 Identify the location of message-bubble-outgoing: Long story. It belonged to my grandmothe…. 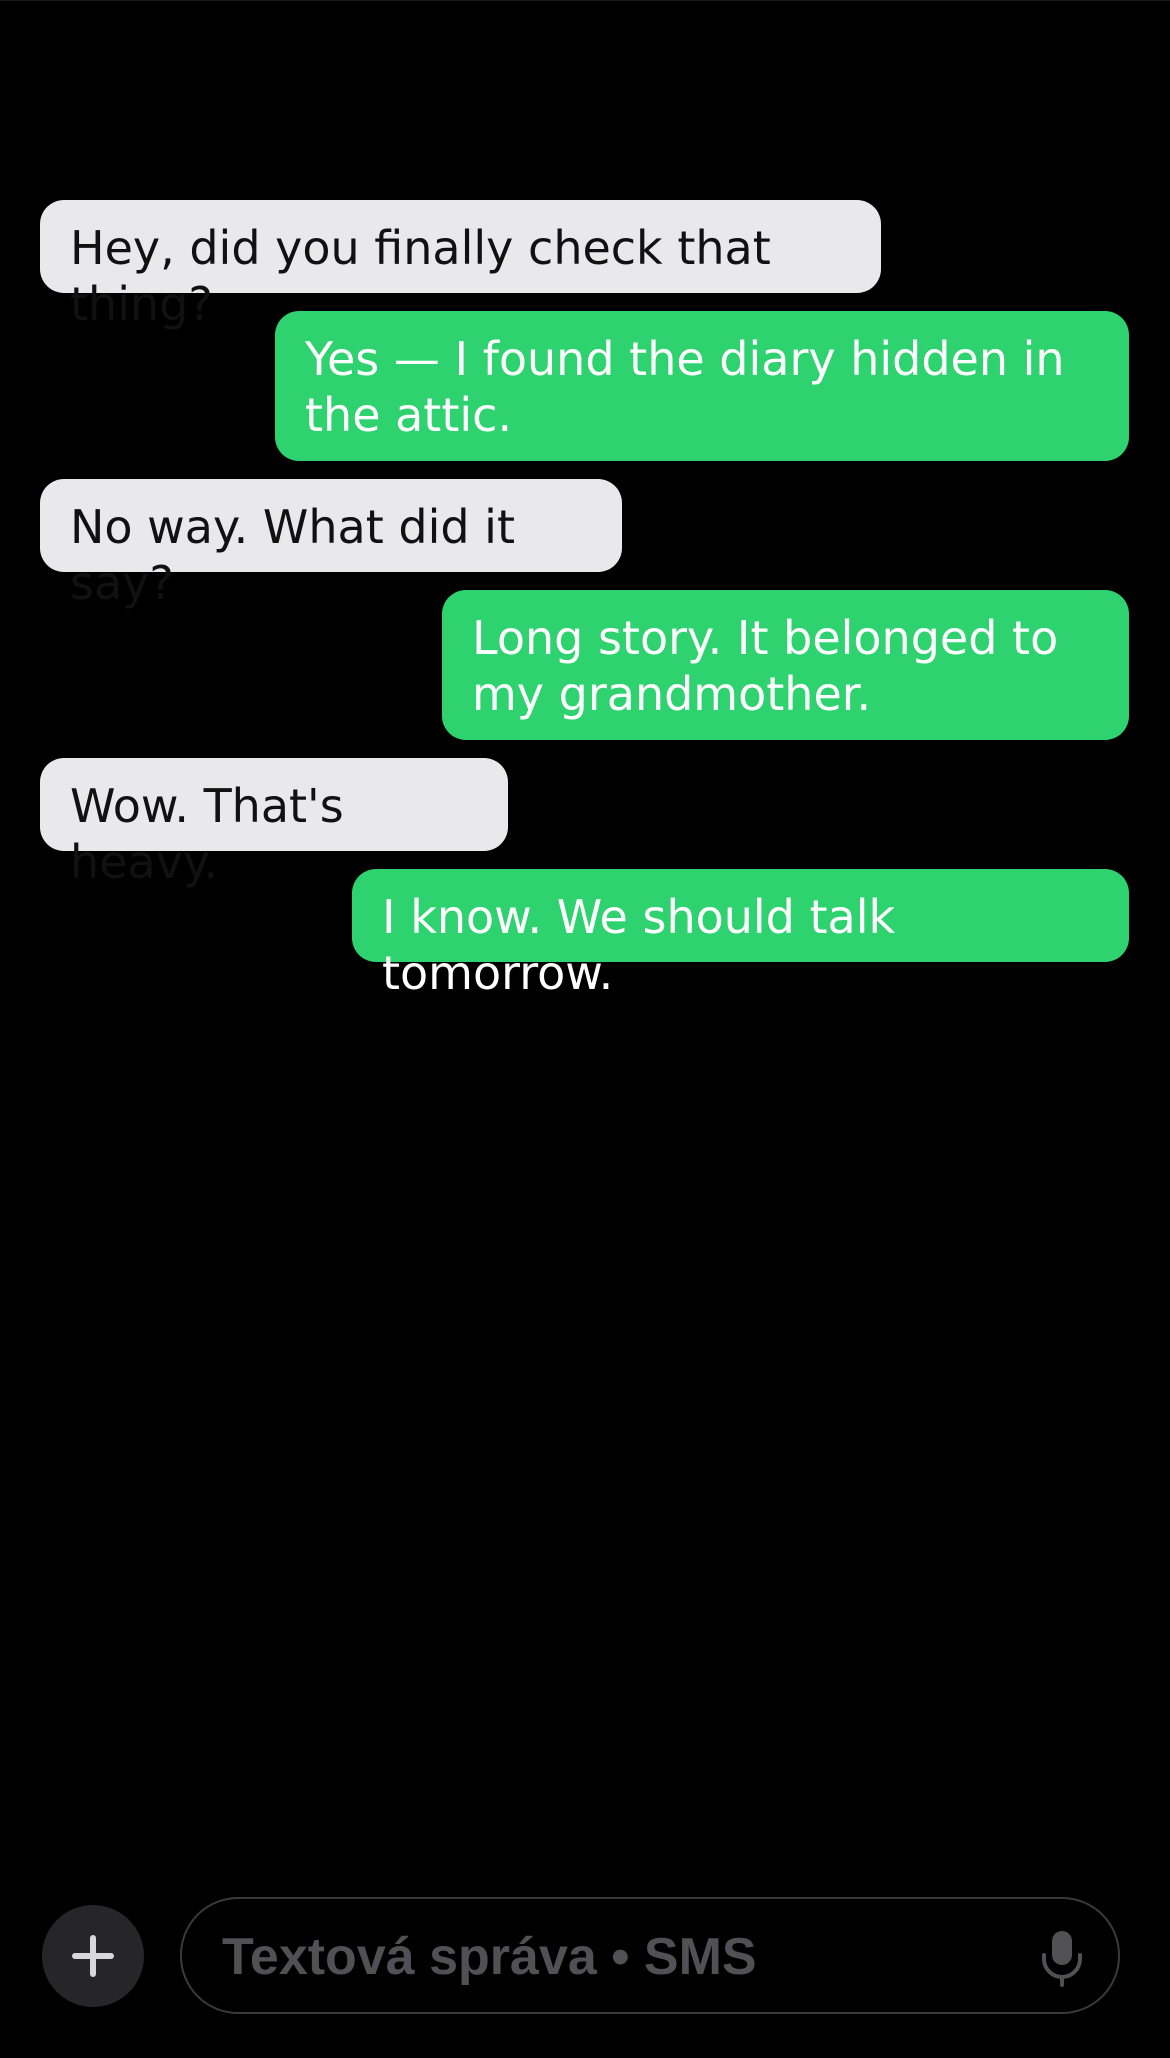
(785, 665).